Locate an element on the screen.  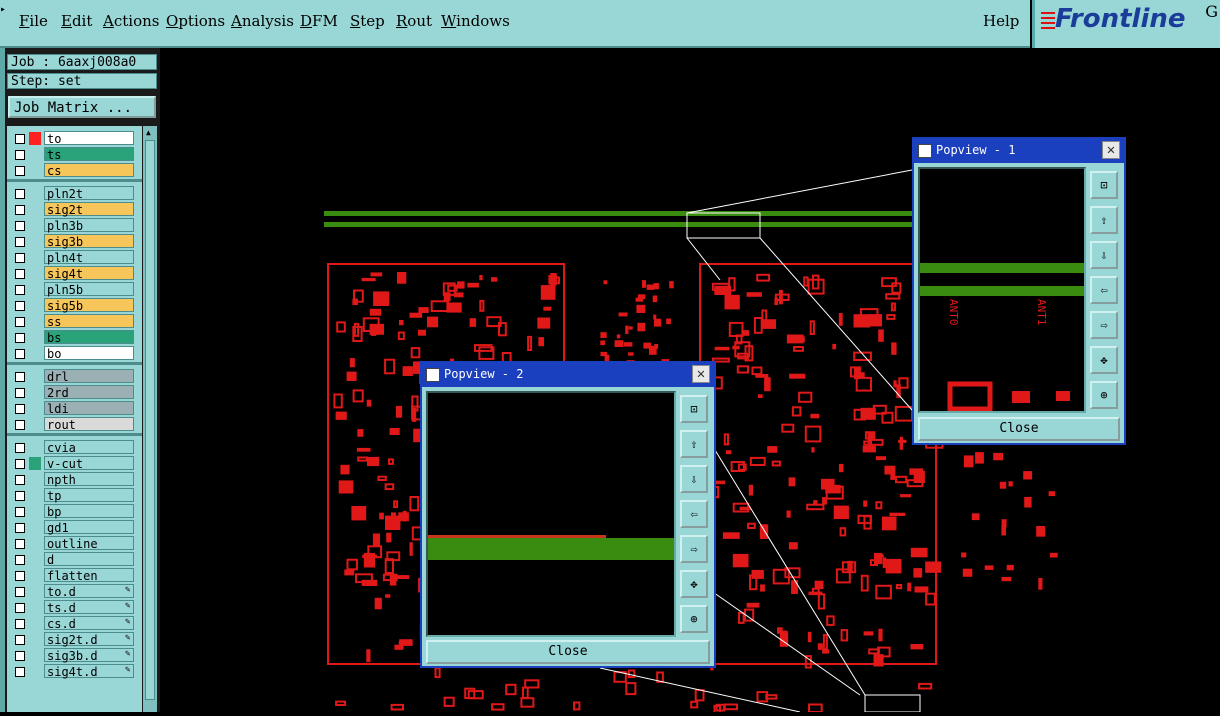
layer-row-bs: bs is located at coordinates (74, 337).